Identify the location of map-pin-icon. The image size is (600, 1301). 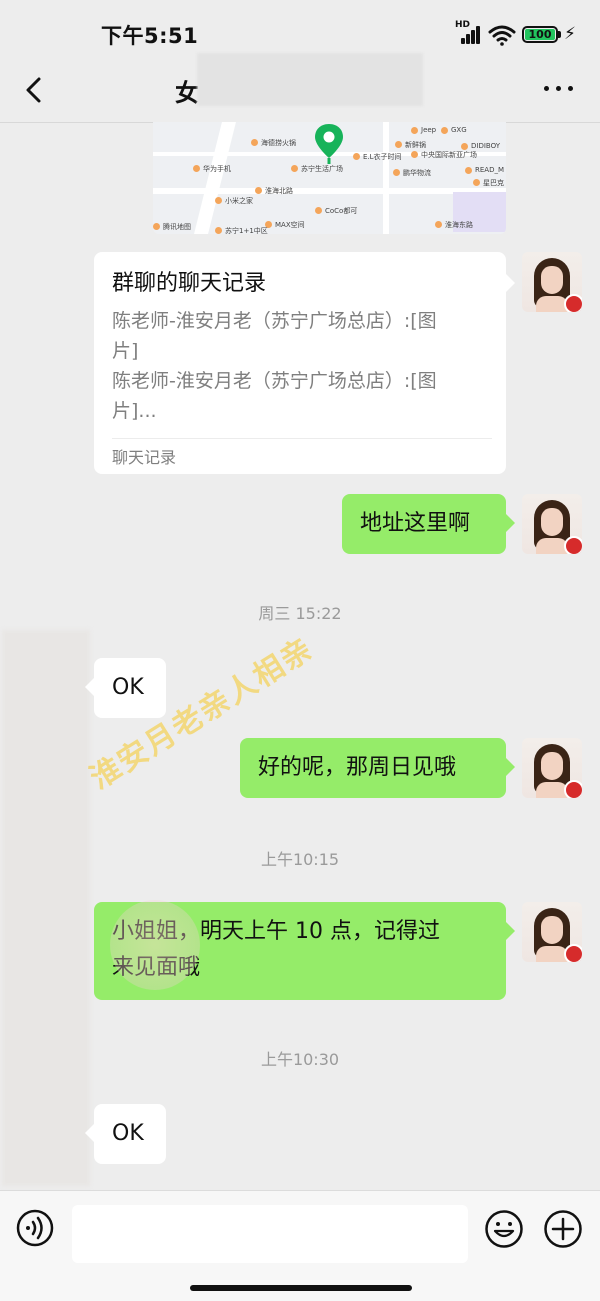
(329, 144).